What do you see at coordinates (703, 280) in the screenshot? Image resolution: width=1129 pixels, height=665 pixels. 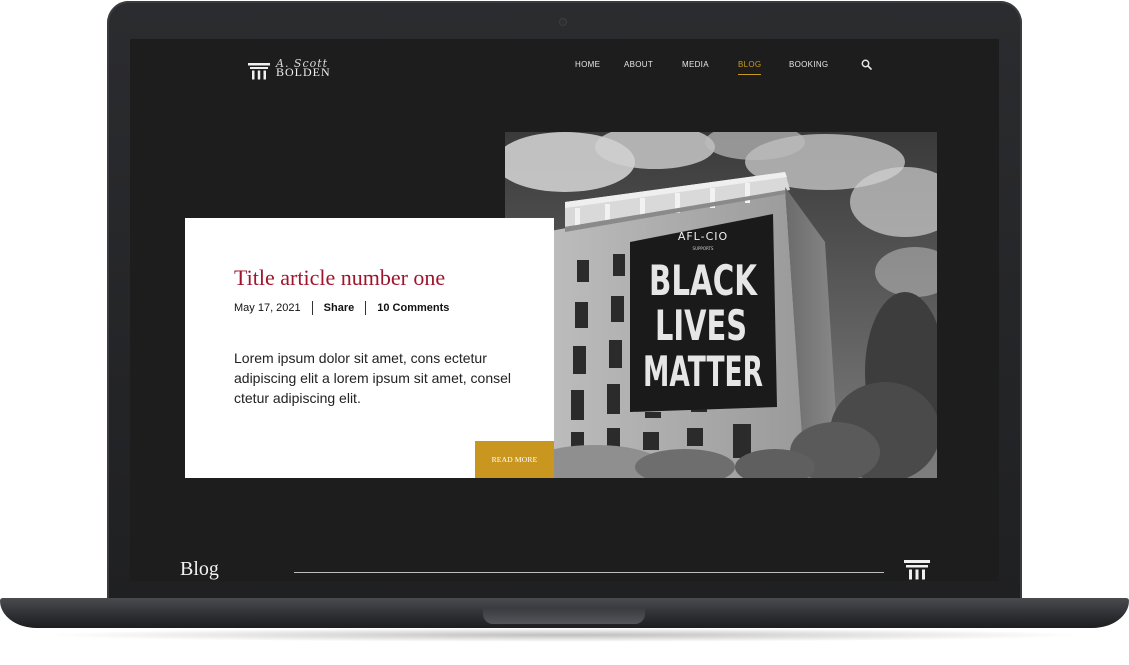 I see `banner-line-1: BLACK` at bounding box center [703, 280].